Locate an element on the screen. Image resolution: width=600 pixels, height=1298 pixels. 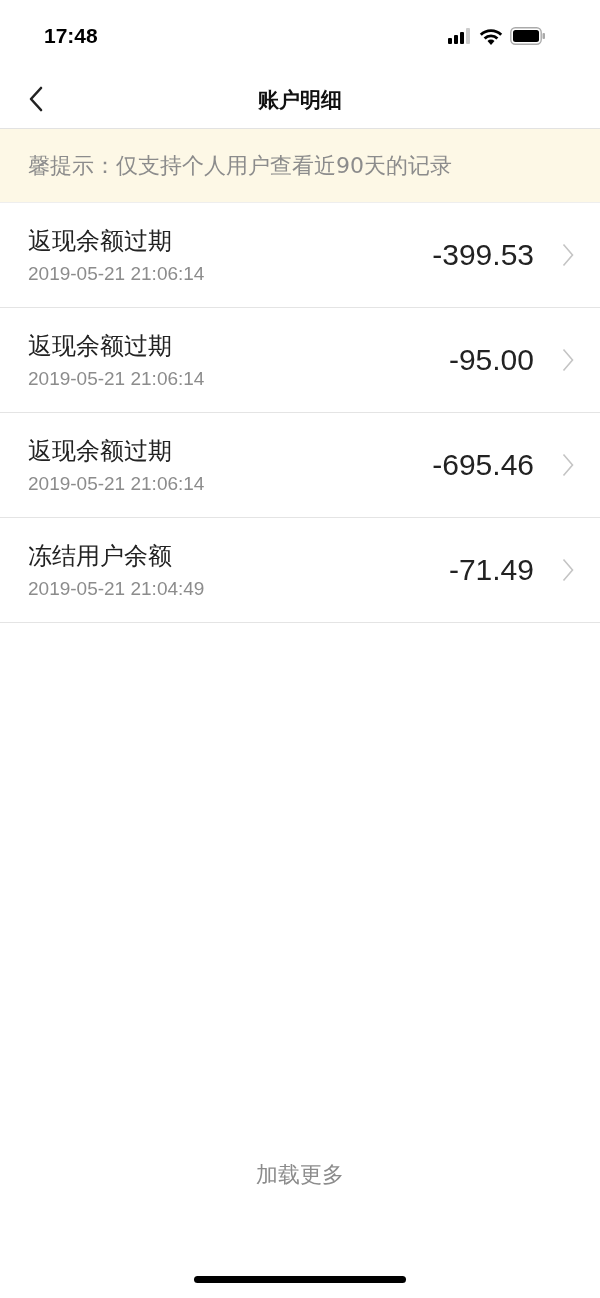
wifi-icon is located at coordinates (491, 36).